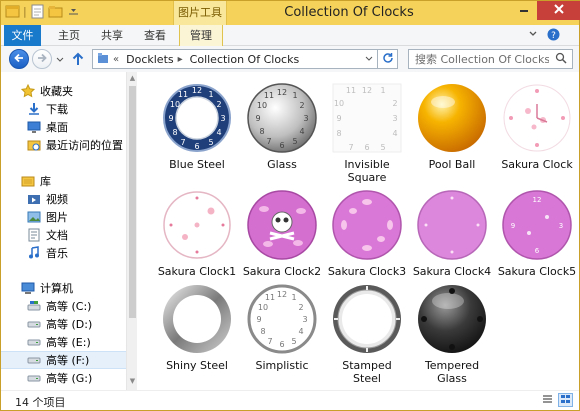 The height and width of the screenshot is (411, 580). I want to click on nav-item-downloads: 下载, so click(63, 109).